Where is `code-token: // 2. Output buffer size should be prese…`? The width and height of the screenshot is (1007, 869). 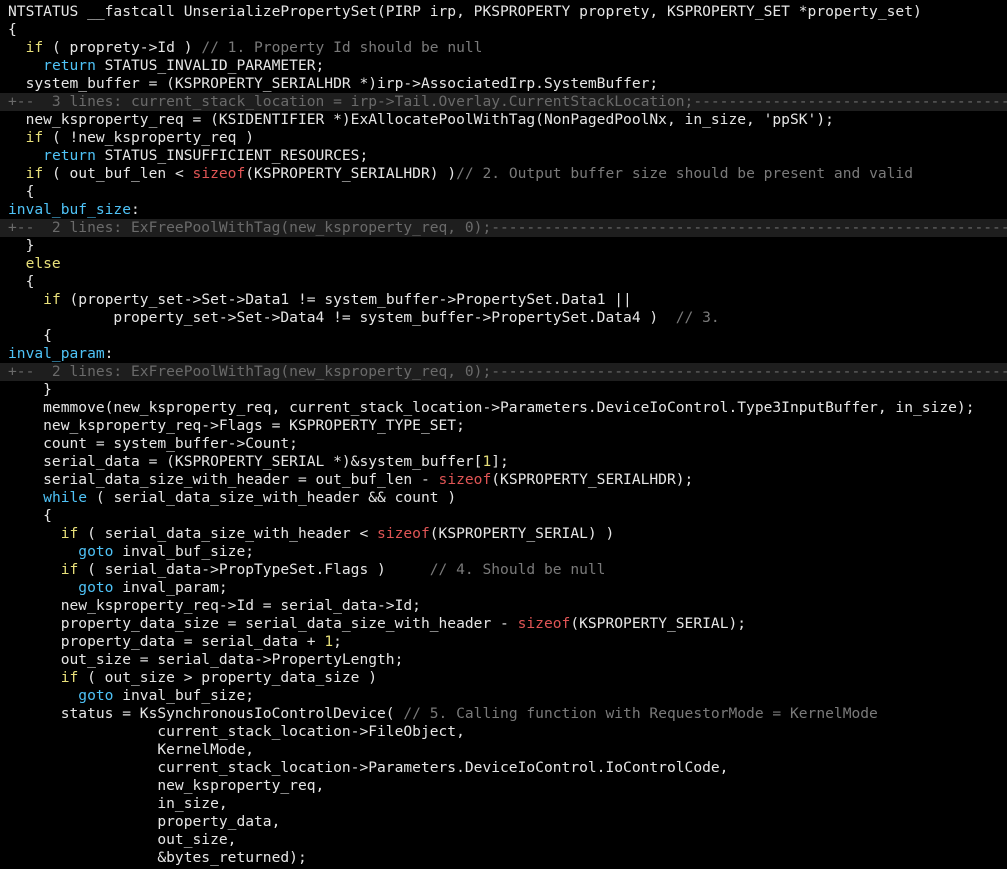
code-token: // 2. Output buffer size should be prese… is located at coordinates (685, 173).